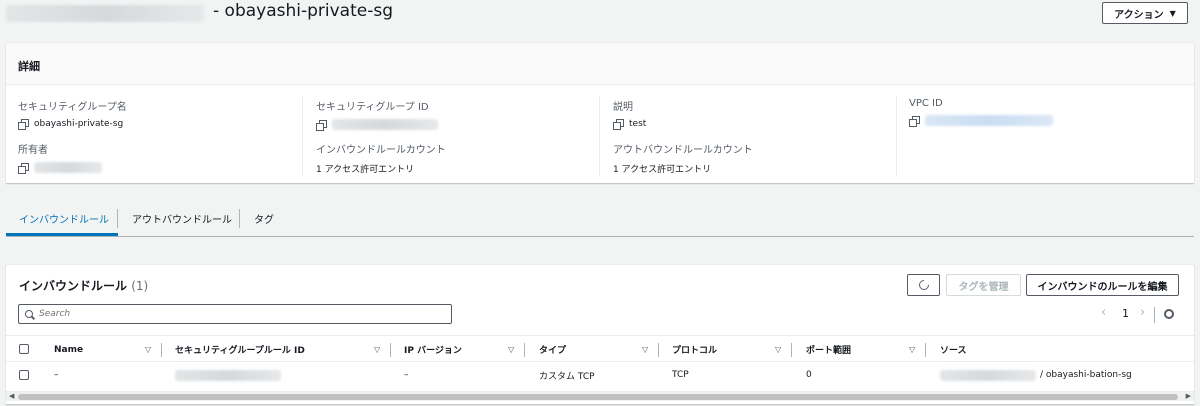 Image resolution: width=1200 pixels, height=406 pixels. Describe the element at coordinates (600, 14) in the screenshot. I see `page-header: - obayashi-private-sg アクション ▼` at that location.